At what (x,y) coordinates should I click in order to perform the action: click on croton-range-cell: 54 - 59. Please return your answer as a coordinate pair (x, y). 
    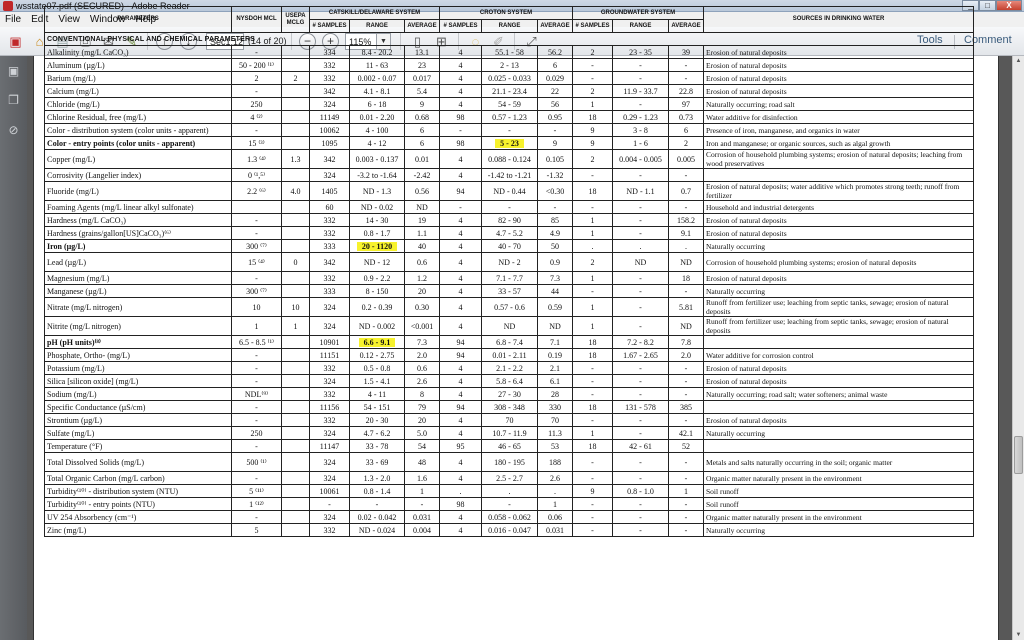
    Looking at the image, I should click on (509, 104).